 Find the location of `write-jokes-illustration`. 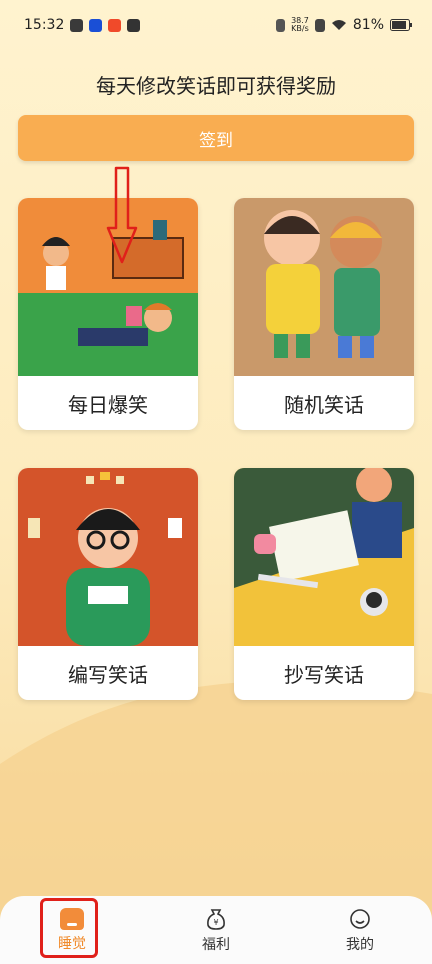

write-jokes-illustration is located at coordinates (108, 557).